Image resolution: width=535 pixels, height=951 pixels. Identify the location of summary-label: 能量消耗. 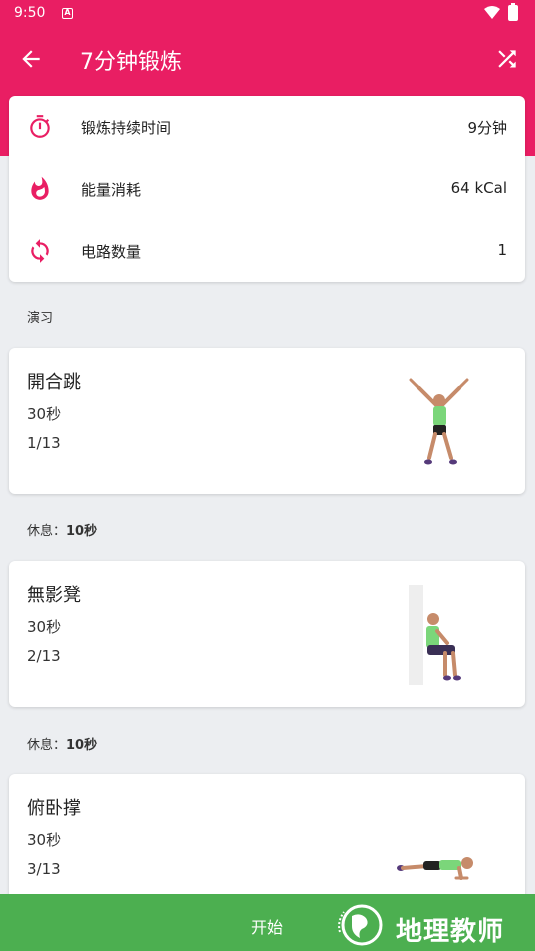
(111, 190).